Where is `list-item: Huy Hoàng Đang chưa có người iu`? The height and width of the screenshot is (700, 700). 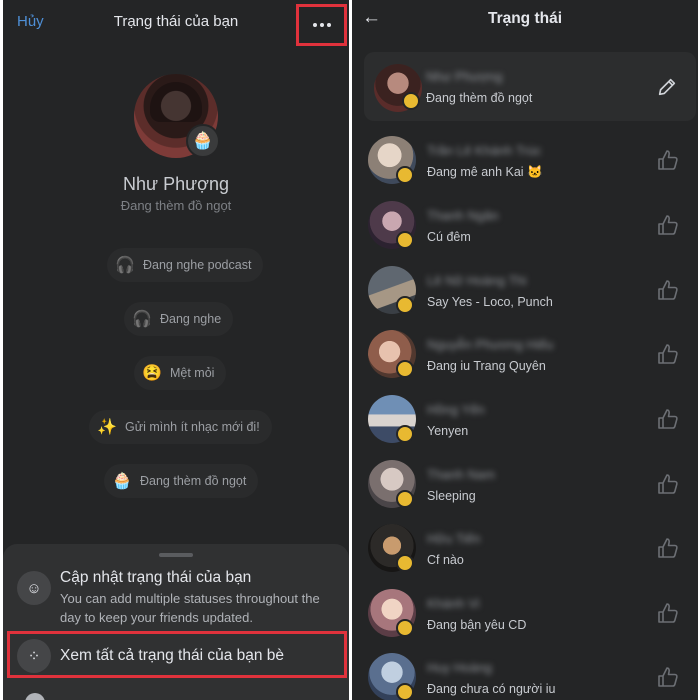
list-item: Huy Hoàng Đang chưa có người iu is located at coordinates (525, 672).